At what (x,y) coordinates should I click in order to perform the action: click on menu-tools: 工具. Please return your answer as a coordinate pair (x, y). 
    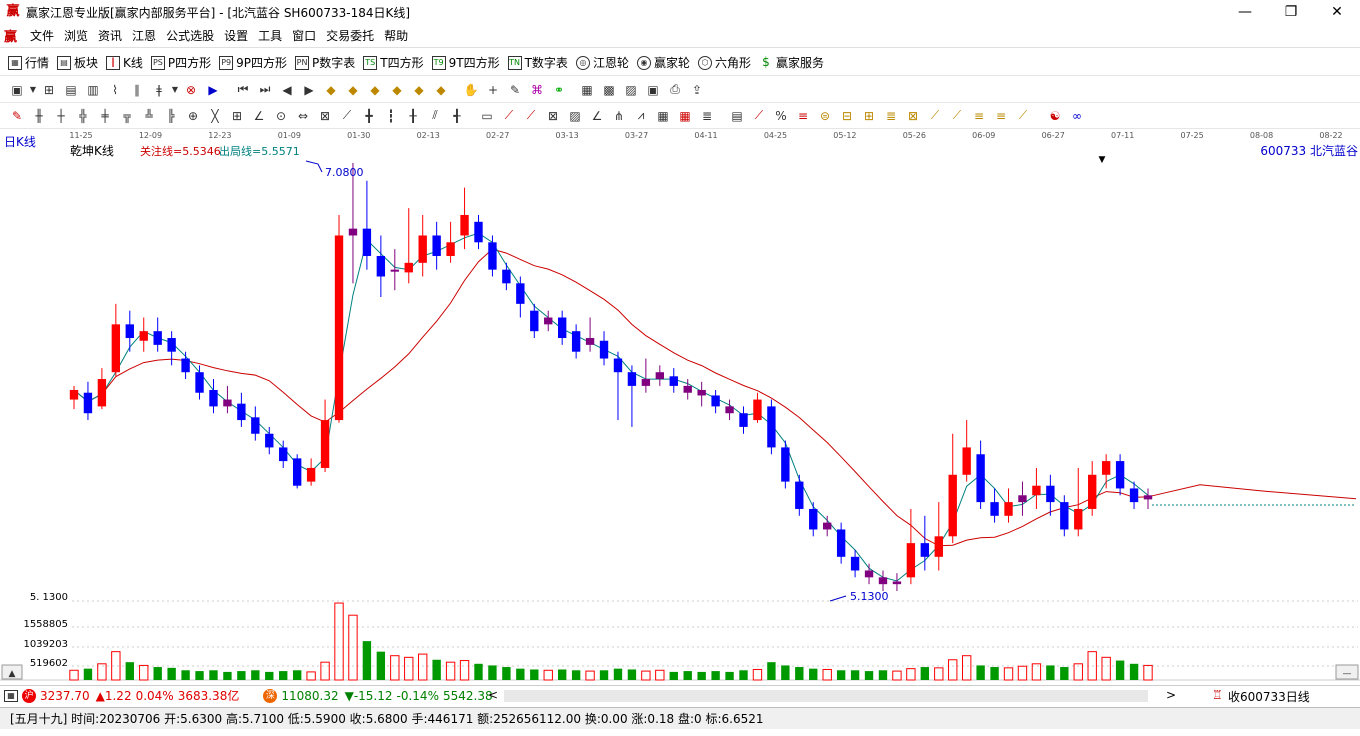
    Looking at the image, I should click on (270, 35).